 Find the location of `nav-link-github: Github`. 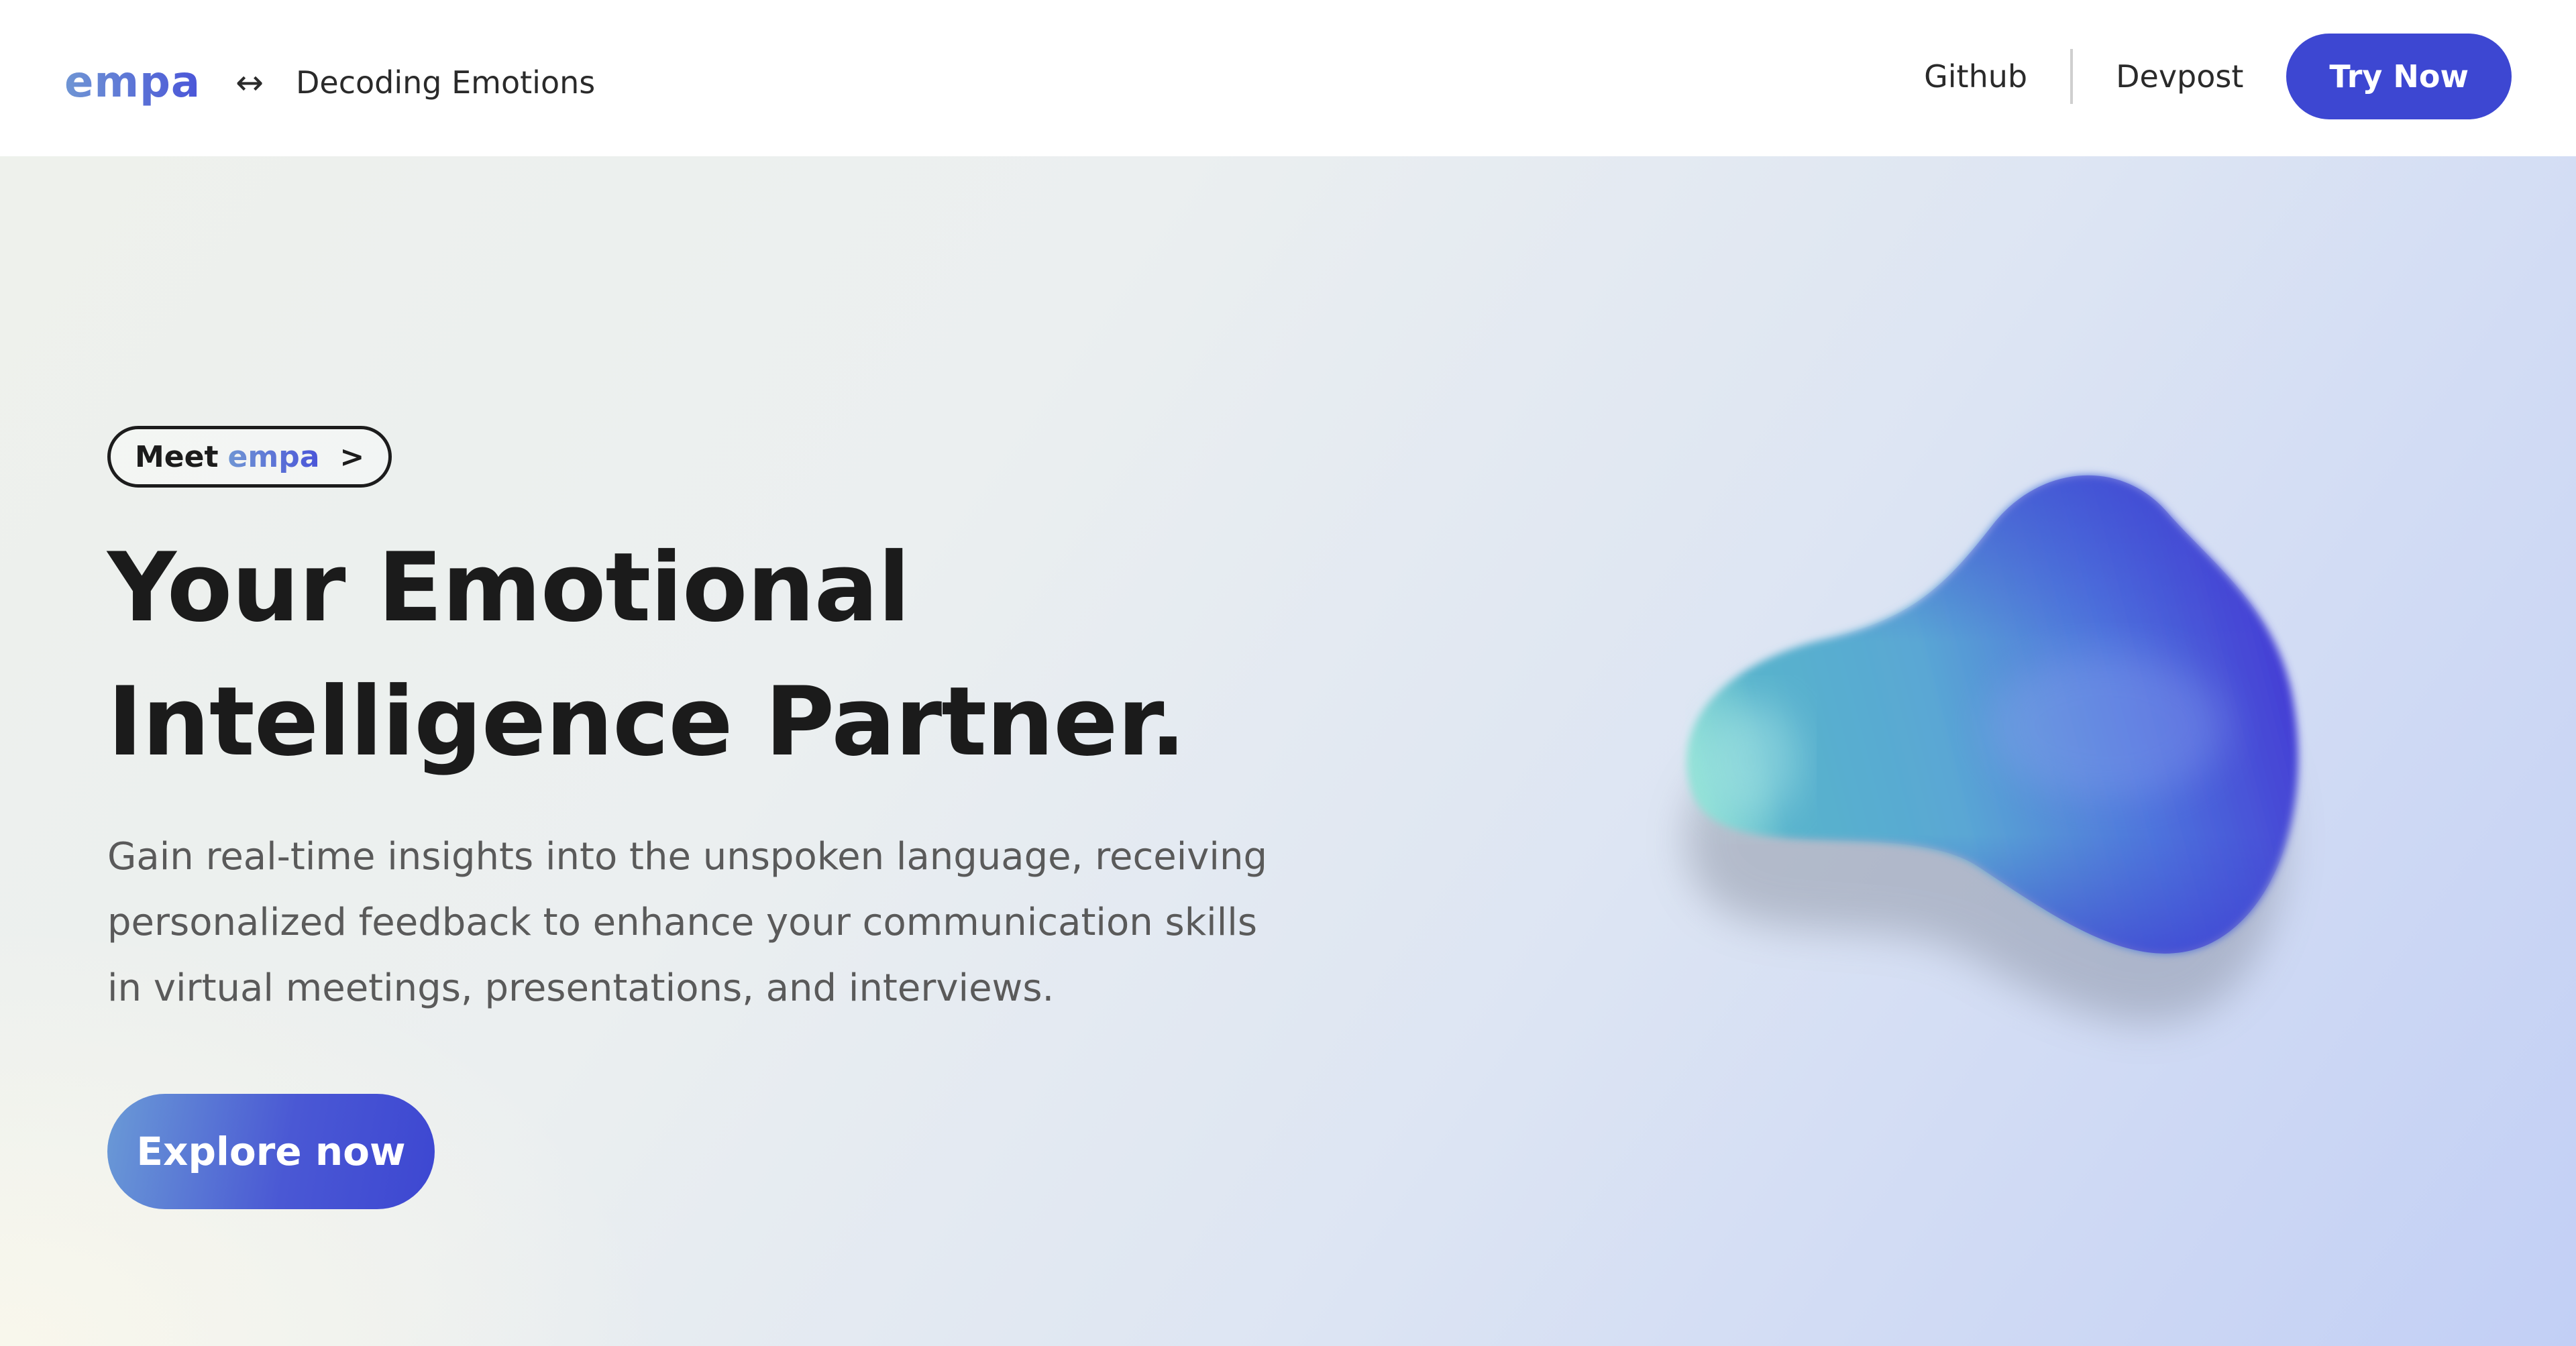

nav-link-github: Github is located at coordinates (1975, 76).